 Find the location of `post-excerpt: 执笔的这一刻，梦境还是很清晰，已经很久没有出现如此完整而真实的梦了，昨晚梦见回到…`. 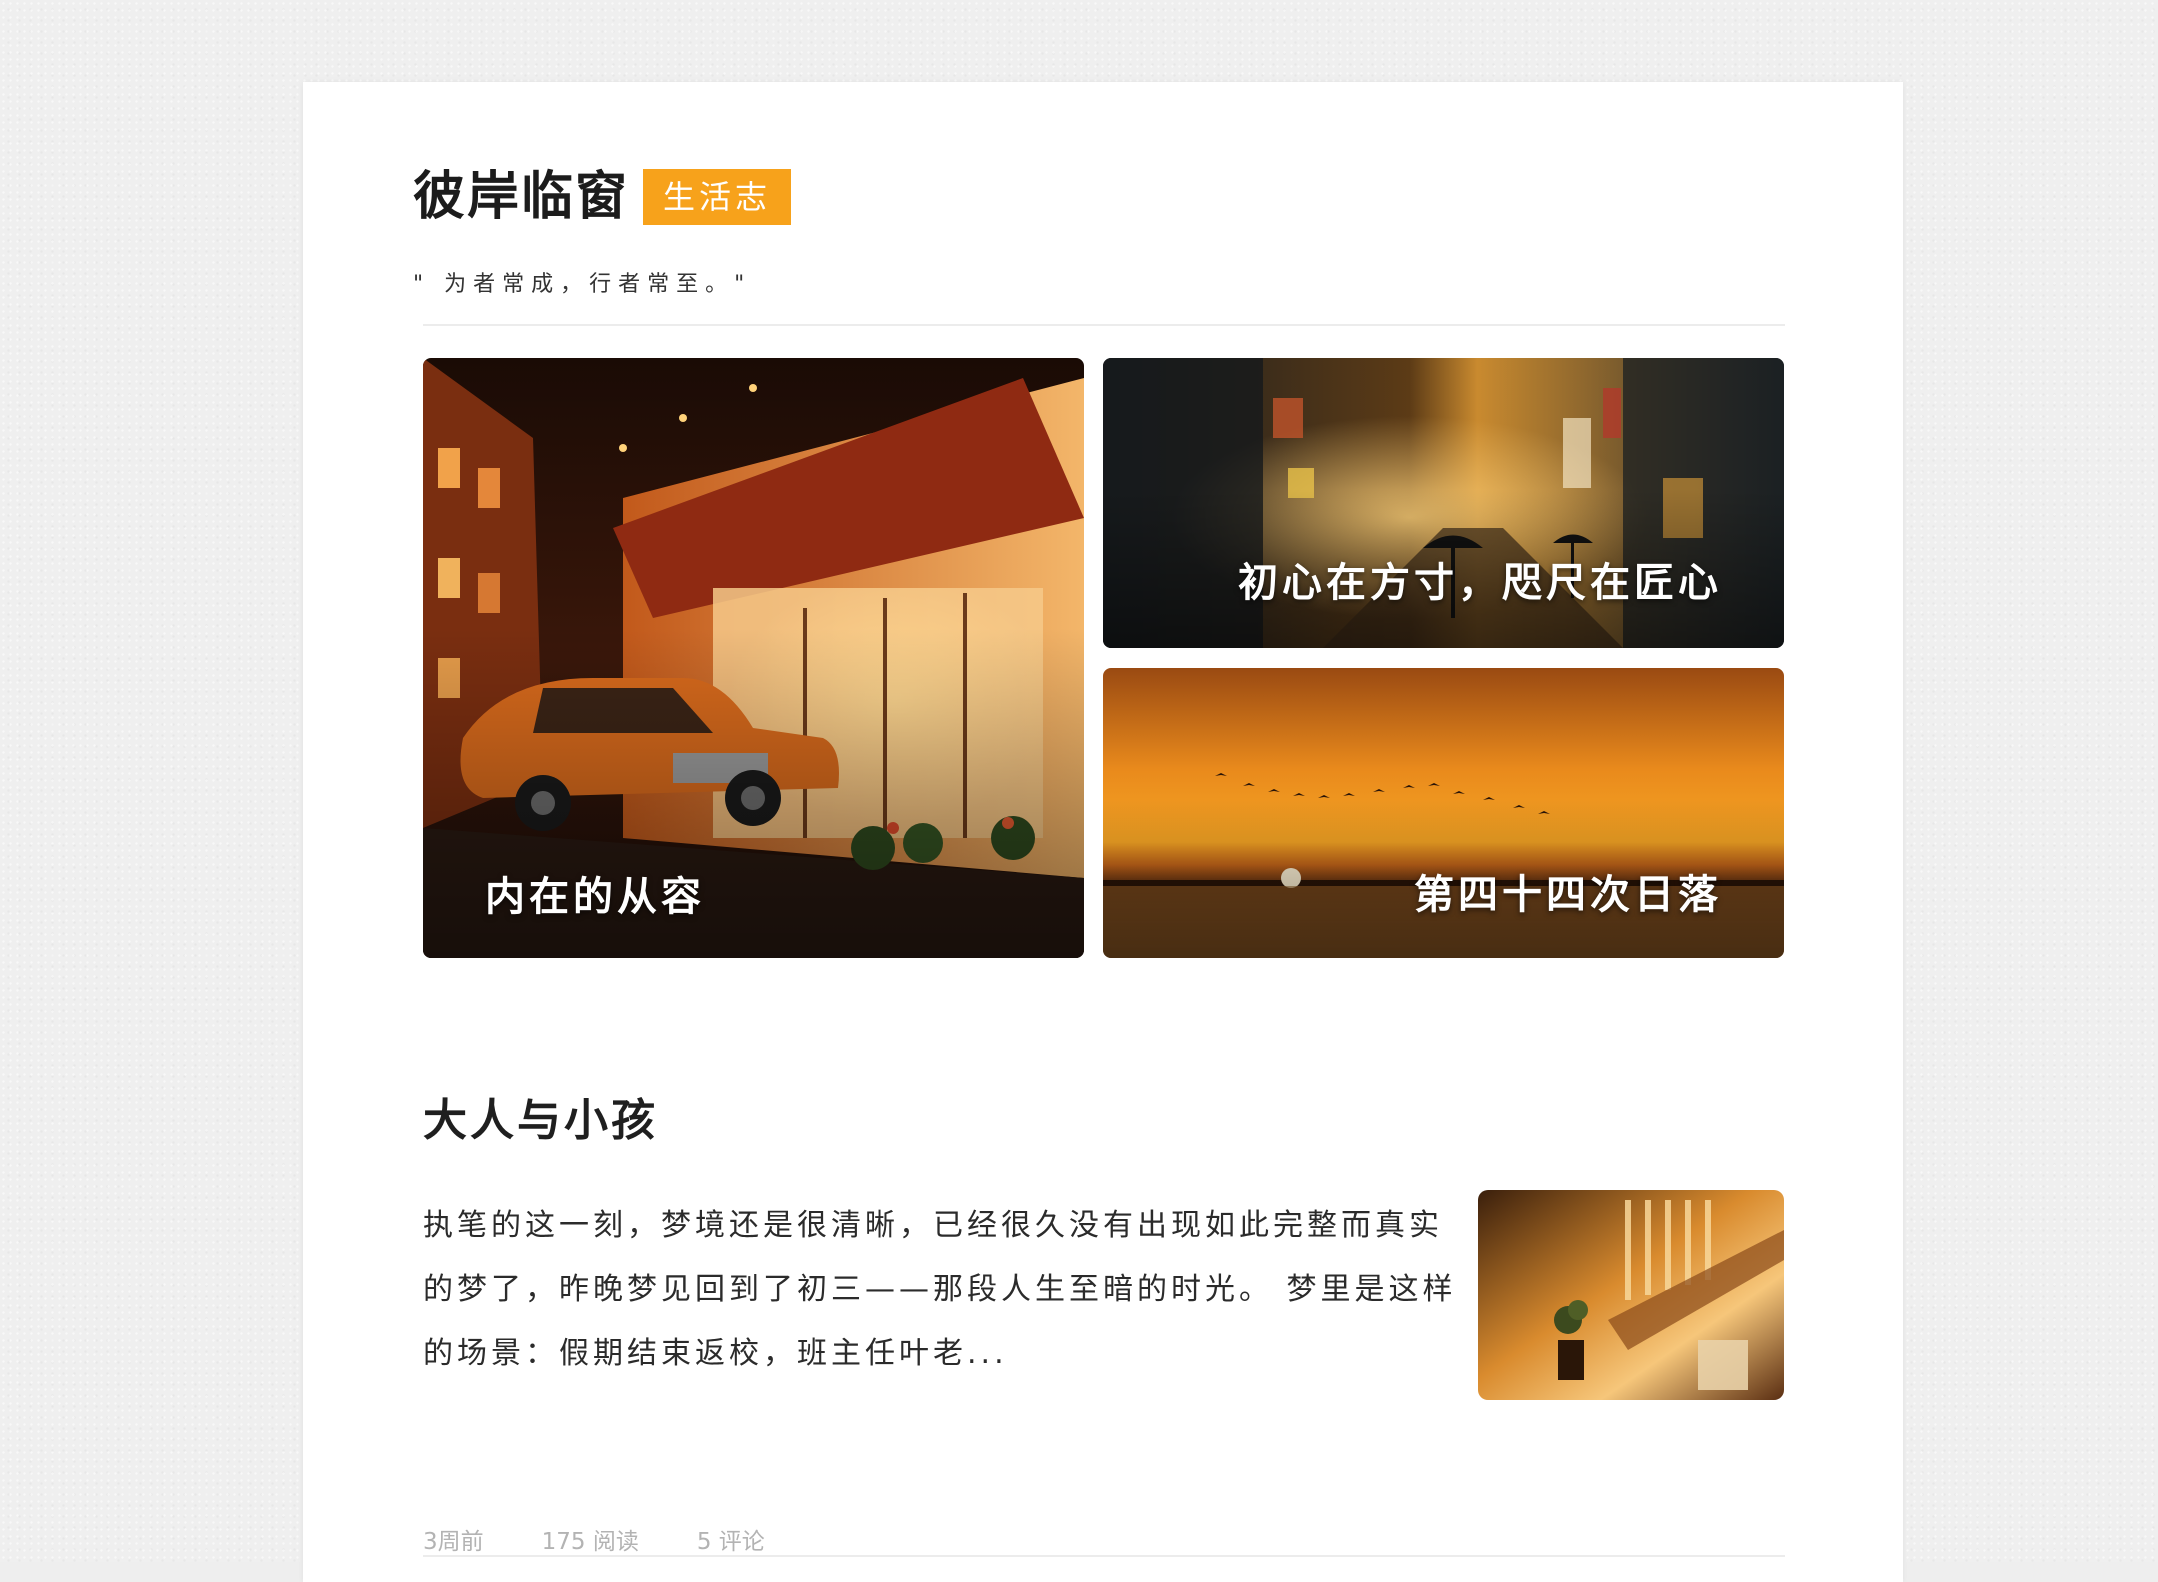

post-excerpt: 执笔的这一刻，梦境还是很清晰，已经很久没有出现如此完整而真实的梦了，昨晚梦见回到… is located at coordinates (943, 1290).